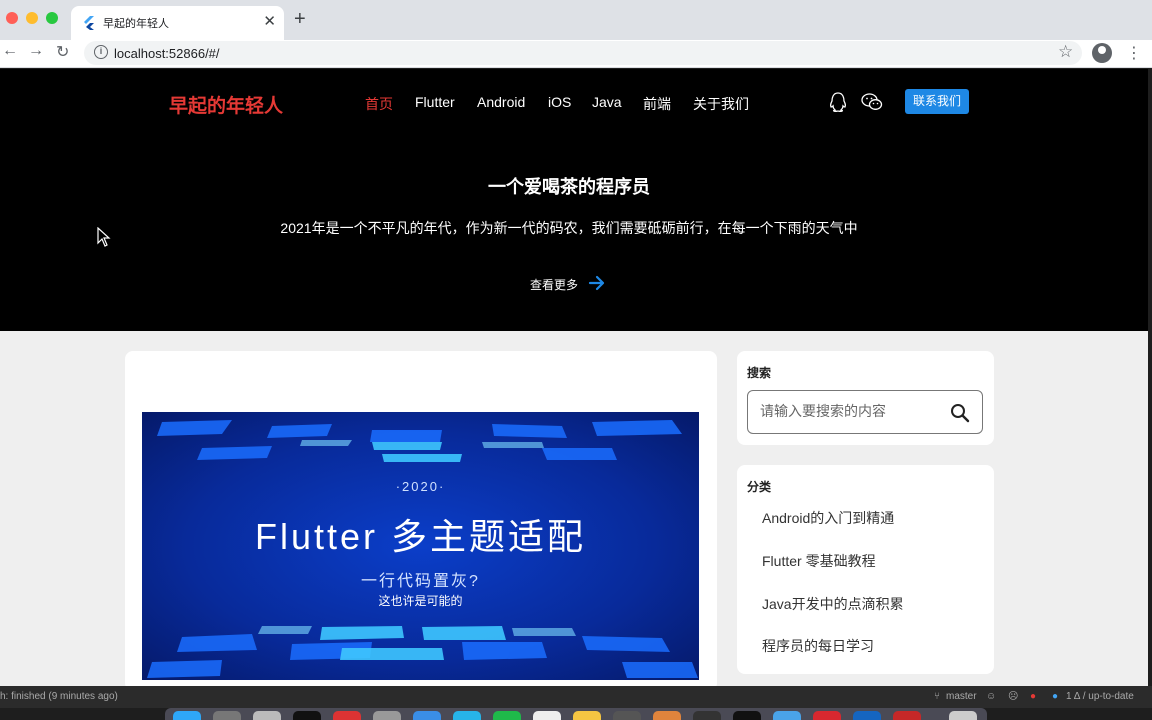 This screenshot has width=1152, height=720. Describe the element at coordinates (52, 18) in the screenshot. I see `maximize-window-button` at that location.